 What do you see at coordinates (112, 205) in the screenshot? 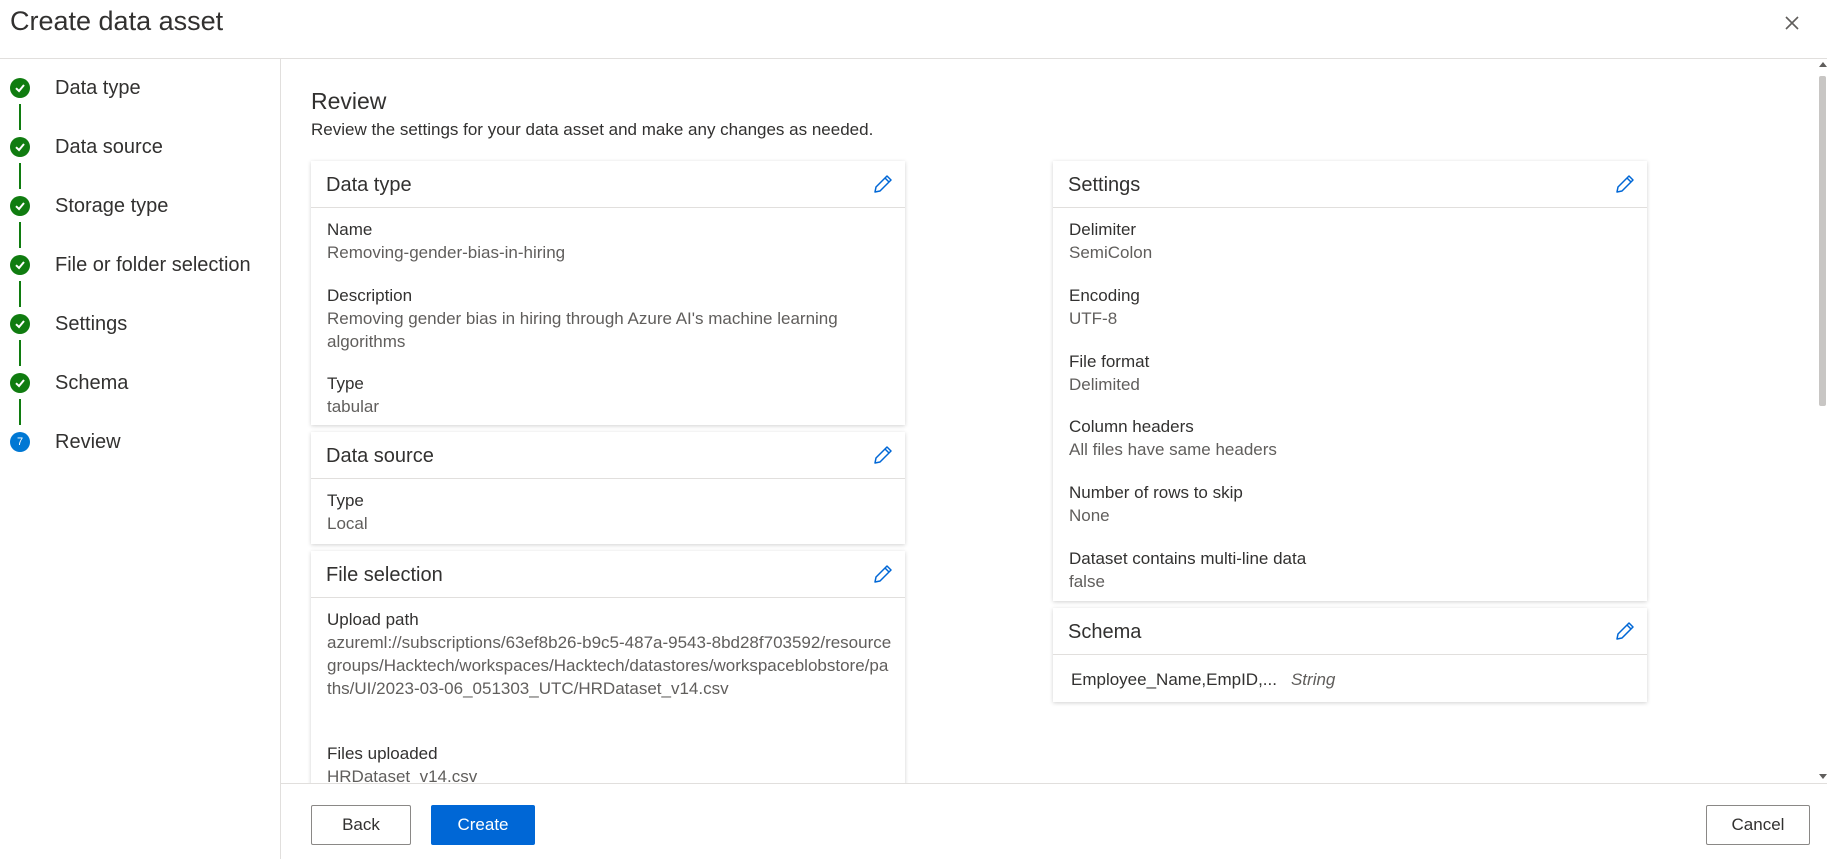
I see `step-label: Storage type` at bounding box center [112, 205].